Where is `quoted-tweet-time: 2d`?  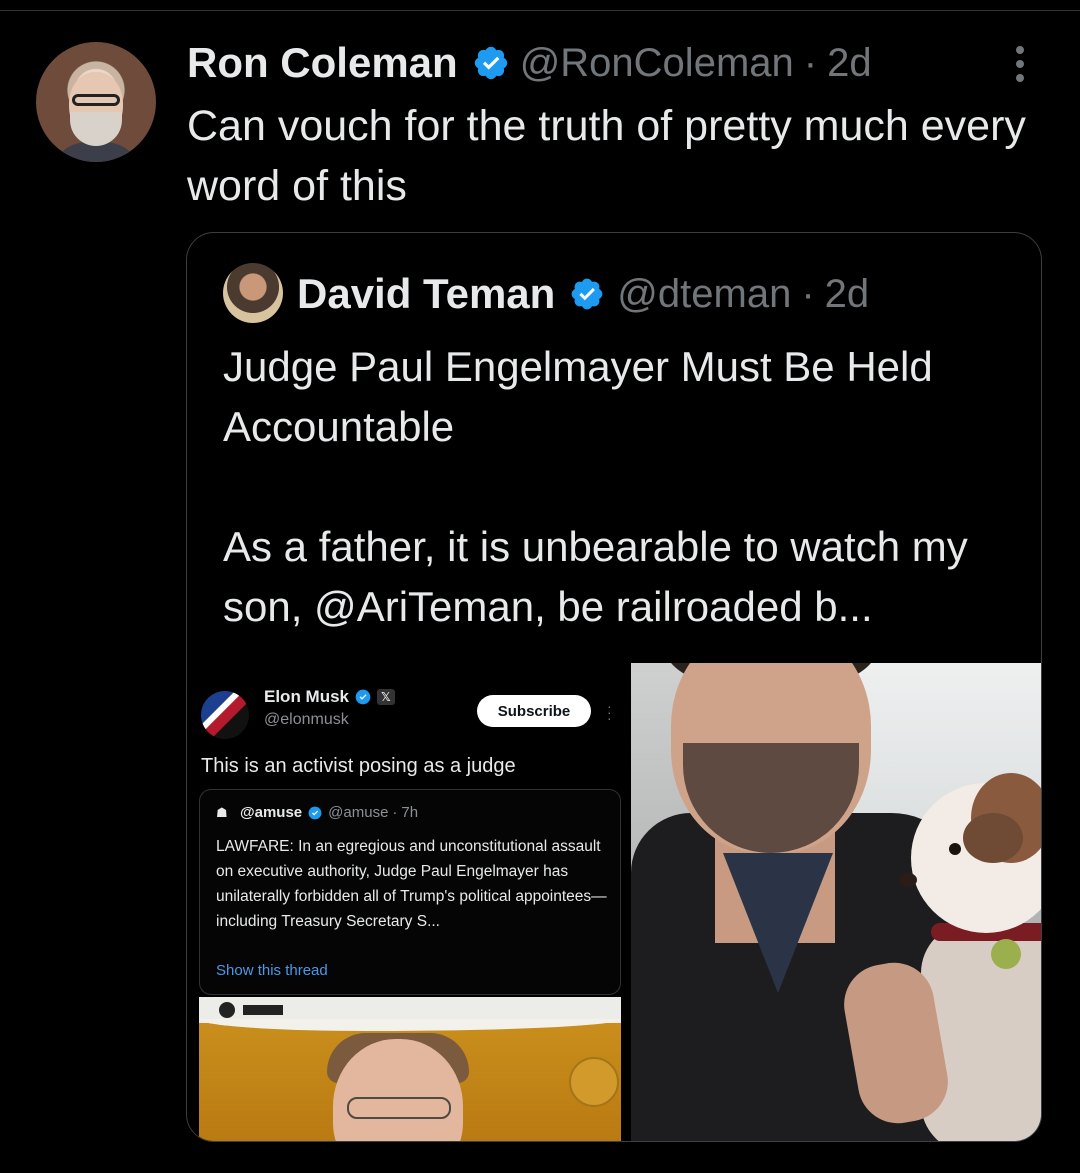
quoted-tweet-time: 2d is located at coordinates (847, 294).